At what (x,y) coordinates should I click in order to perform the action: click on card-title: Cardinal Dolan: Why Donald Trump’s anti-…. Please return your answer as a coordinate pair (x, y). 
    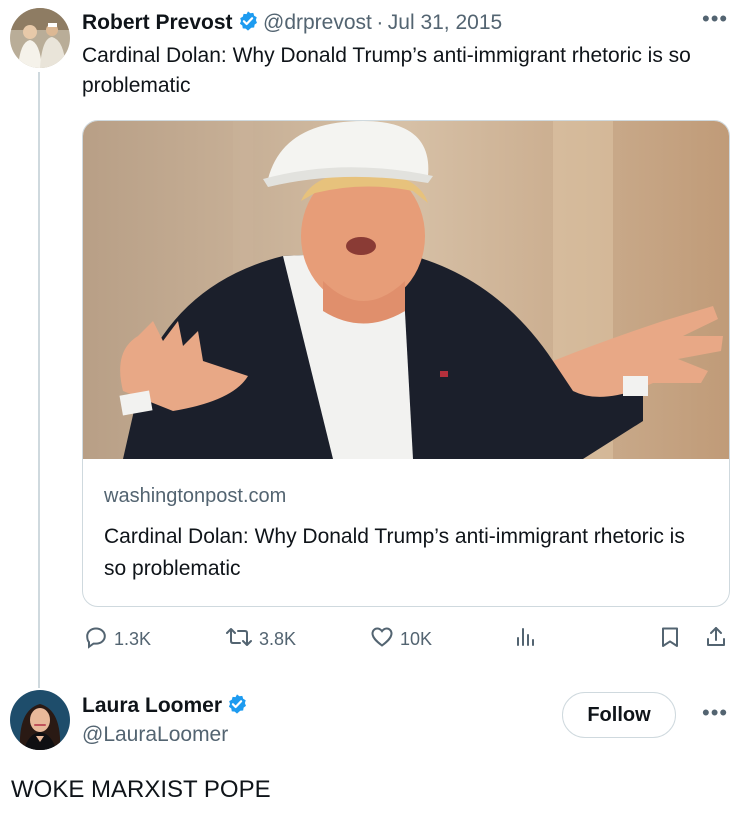
    Looking at the image, I should click on (394, 552).